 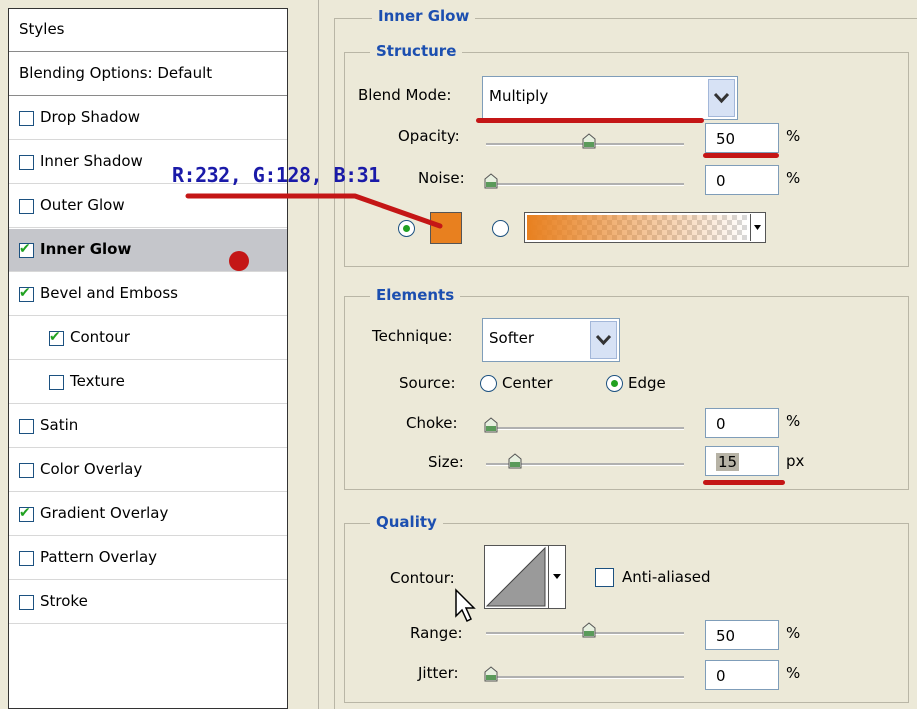 What do you see at coordinates (741, 155) in the screenshot?
I see `highlight-opacity` at bounding box center [741, 155].